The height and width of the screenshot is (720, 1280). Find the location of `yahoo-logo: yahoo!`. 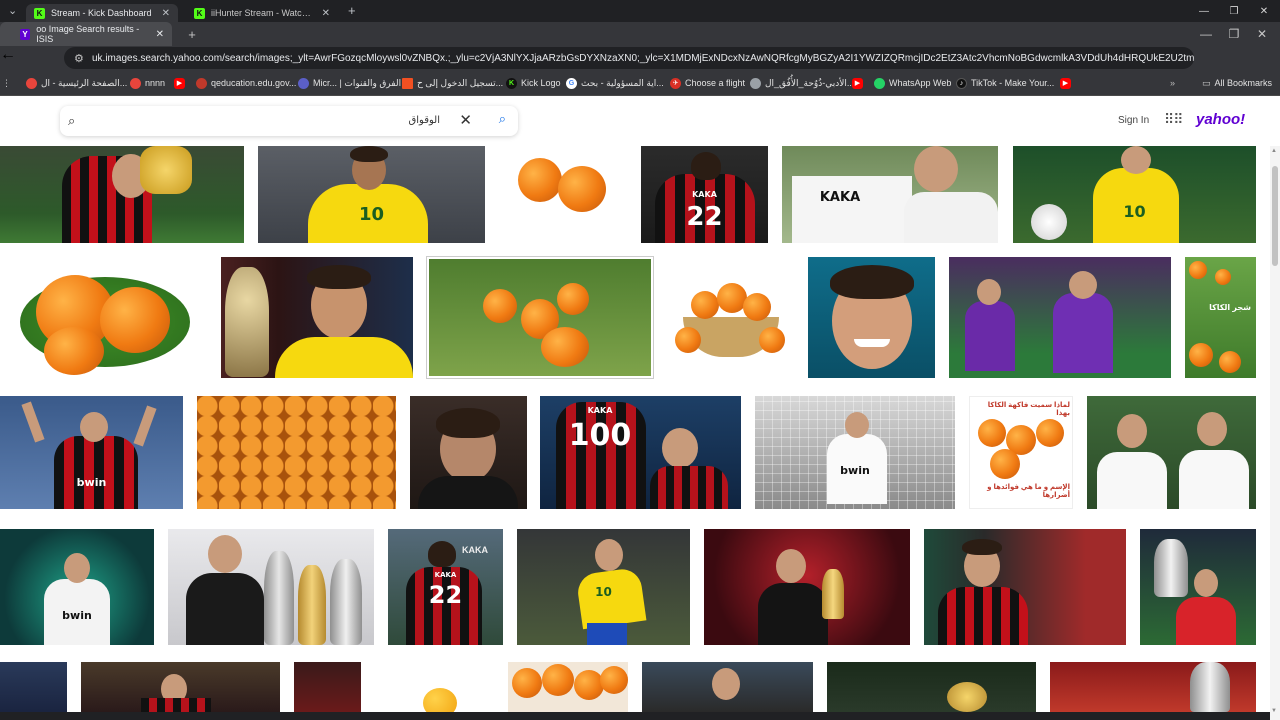

yahoo-logo: yahoo! is located at coordinates (1220, 119).